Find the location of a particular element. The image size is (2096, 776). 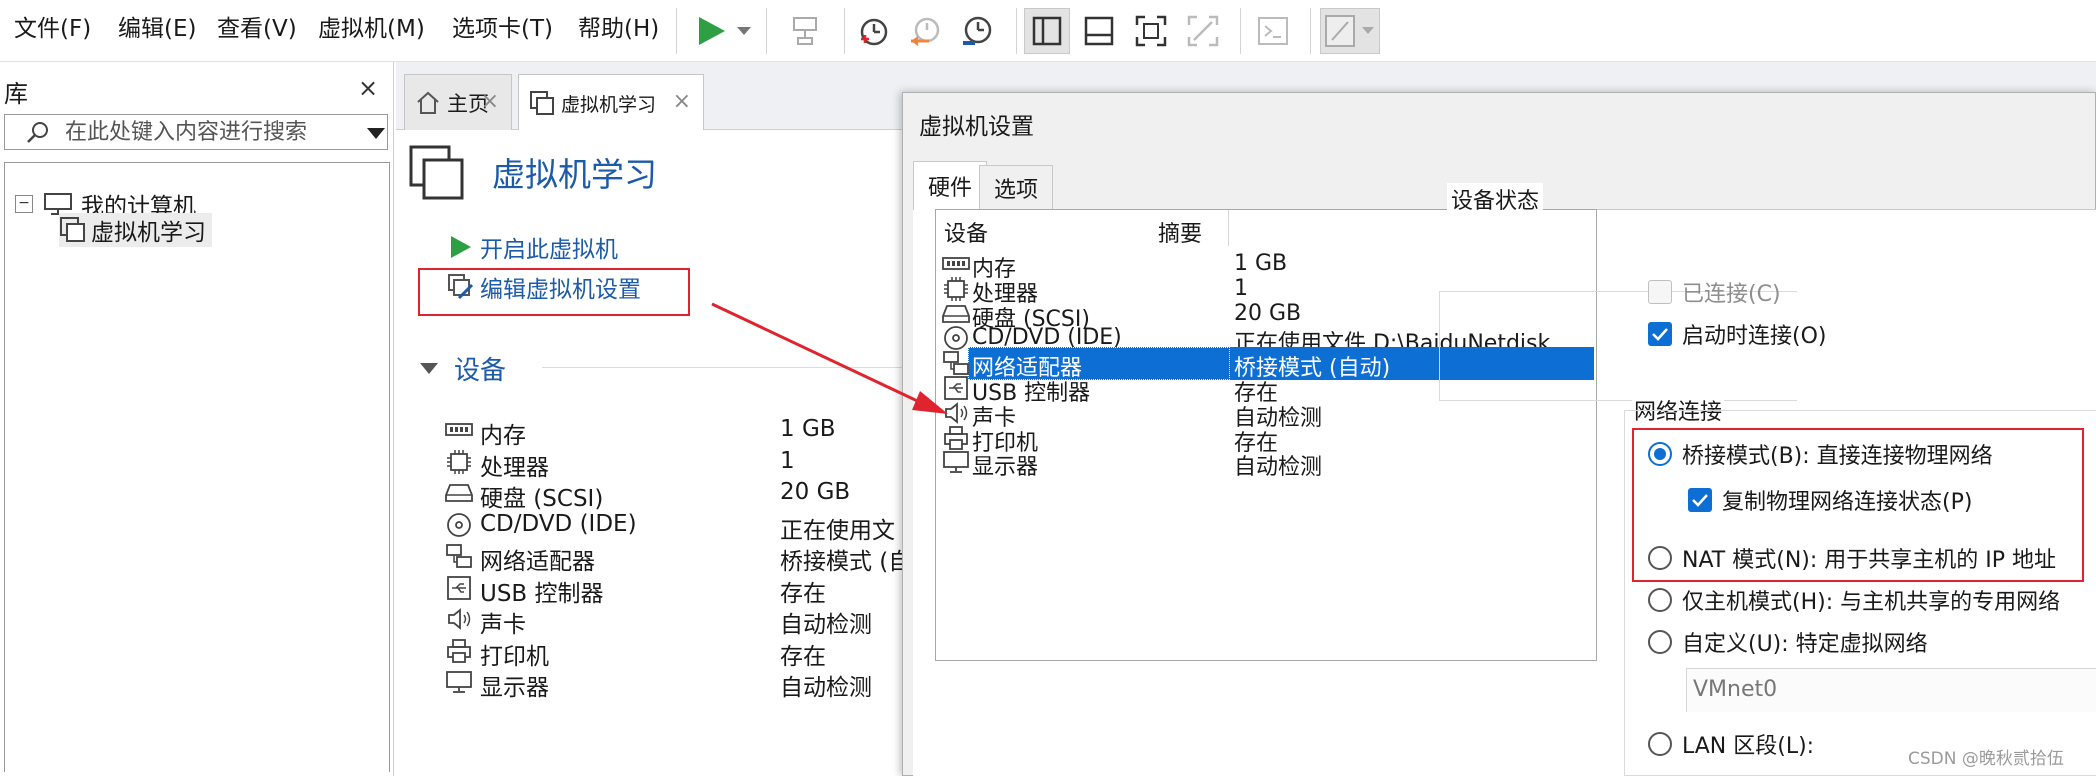

snapshot-button is located at coordinates (873, 31).